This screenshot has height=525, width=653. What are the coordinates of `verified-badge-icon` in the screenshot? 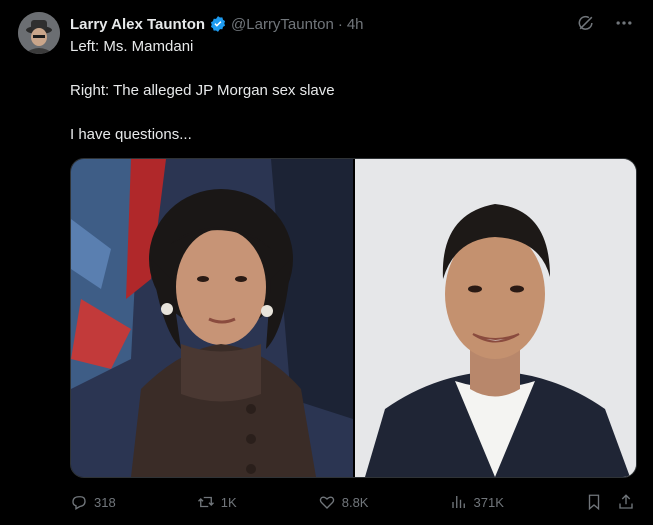 It's located at (218, 24).